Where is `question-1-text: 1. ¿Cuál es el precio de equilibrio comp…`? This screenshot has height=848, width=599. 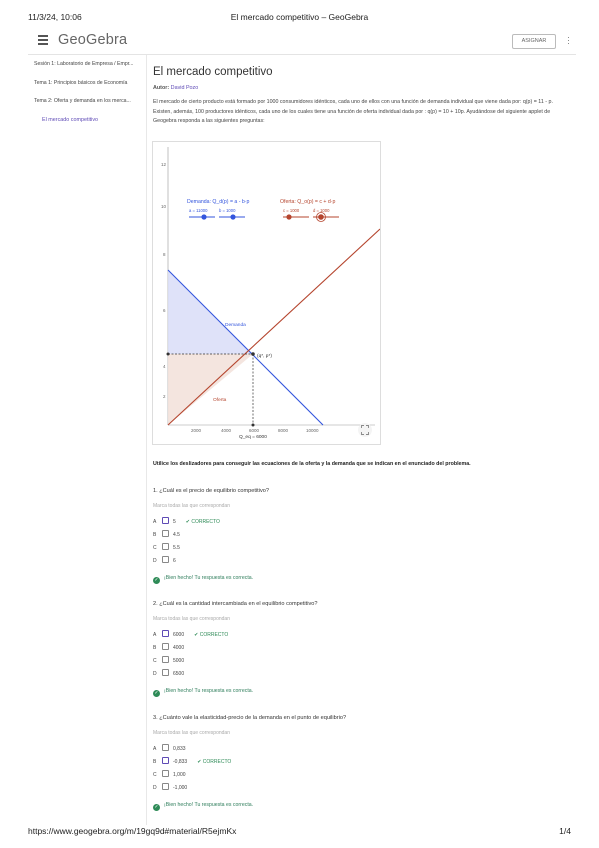 question-1-text: 1. ¿Cuál es el precio de equilibrio comp… is located at coordinates (211, 491).